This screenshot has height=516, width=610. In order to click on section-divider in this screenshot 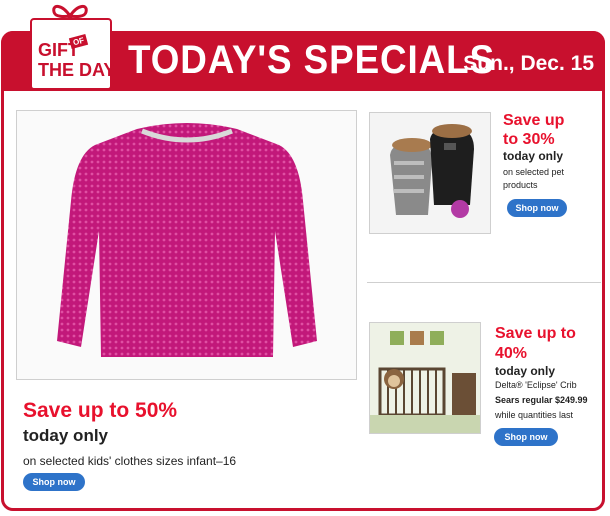, I will do `click(484, 282)`.